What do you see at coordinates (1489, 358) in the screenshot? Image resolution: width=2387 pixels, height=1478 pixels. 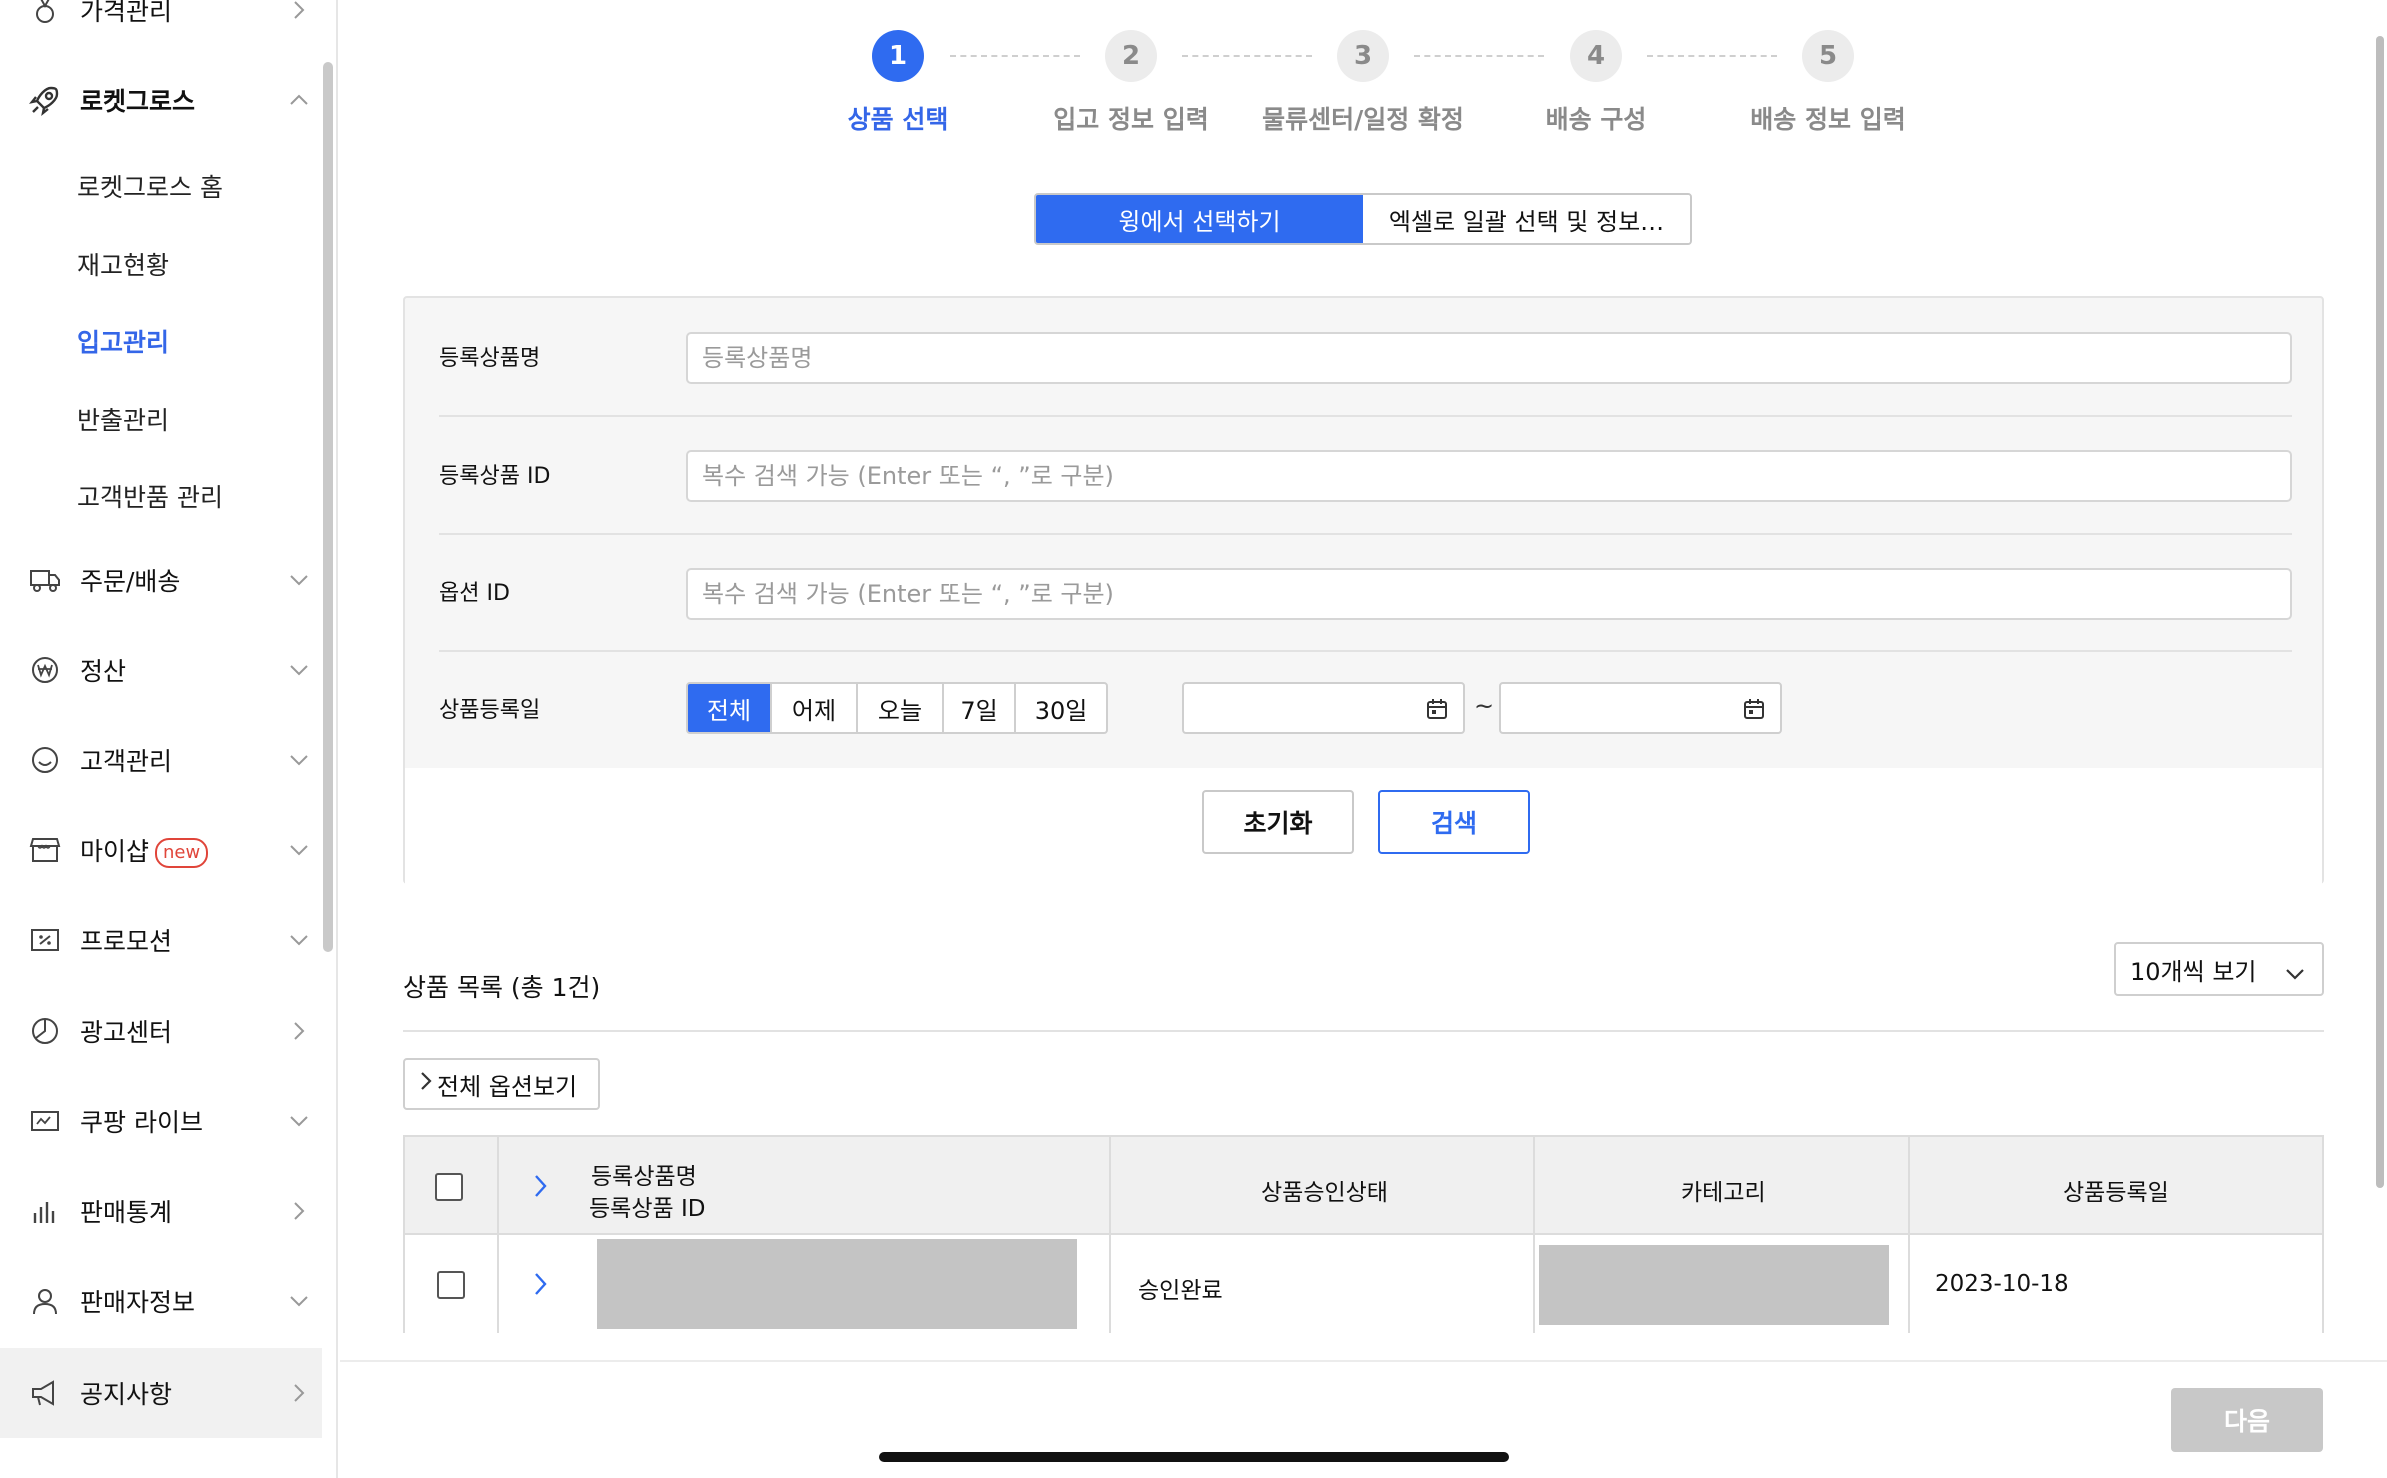 I see `product-name-input` at bounding box center [1489, 358].